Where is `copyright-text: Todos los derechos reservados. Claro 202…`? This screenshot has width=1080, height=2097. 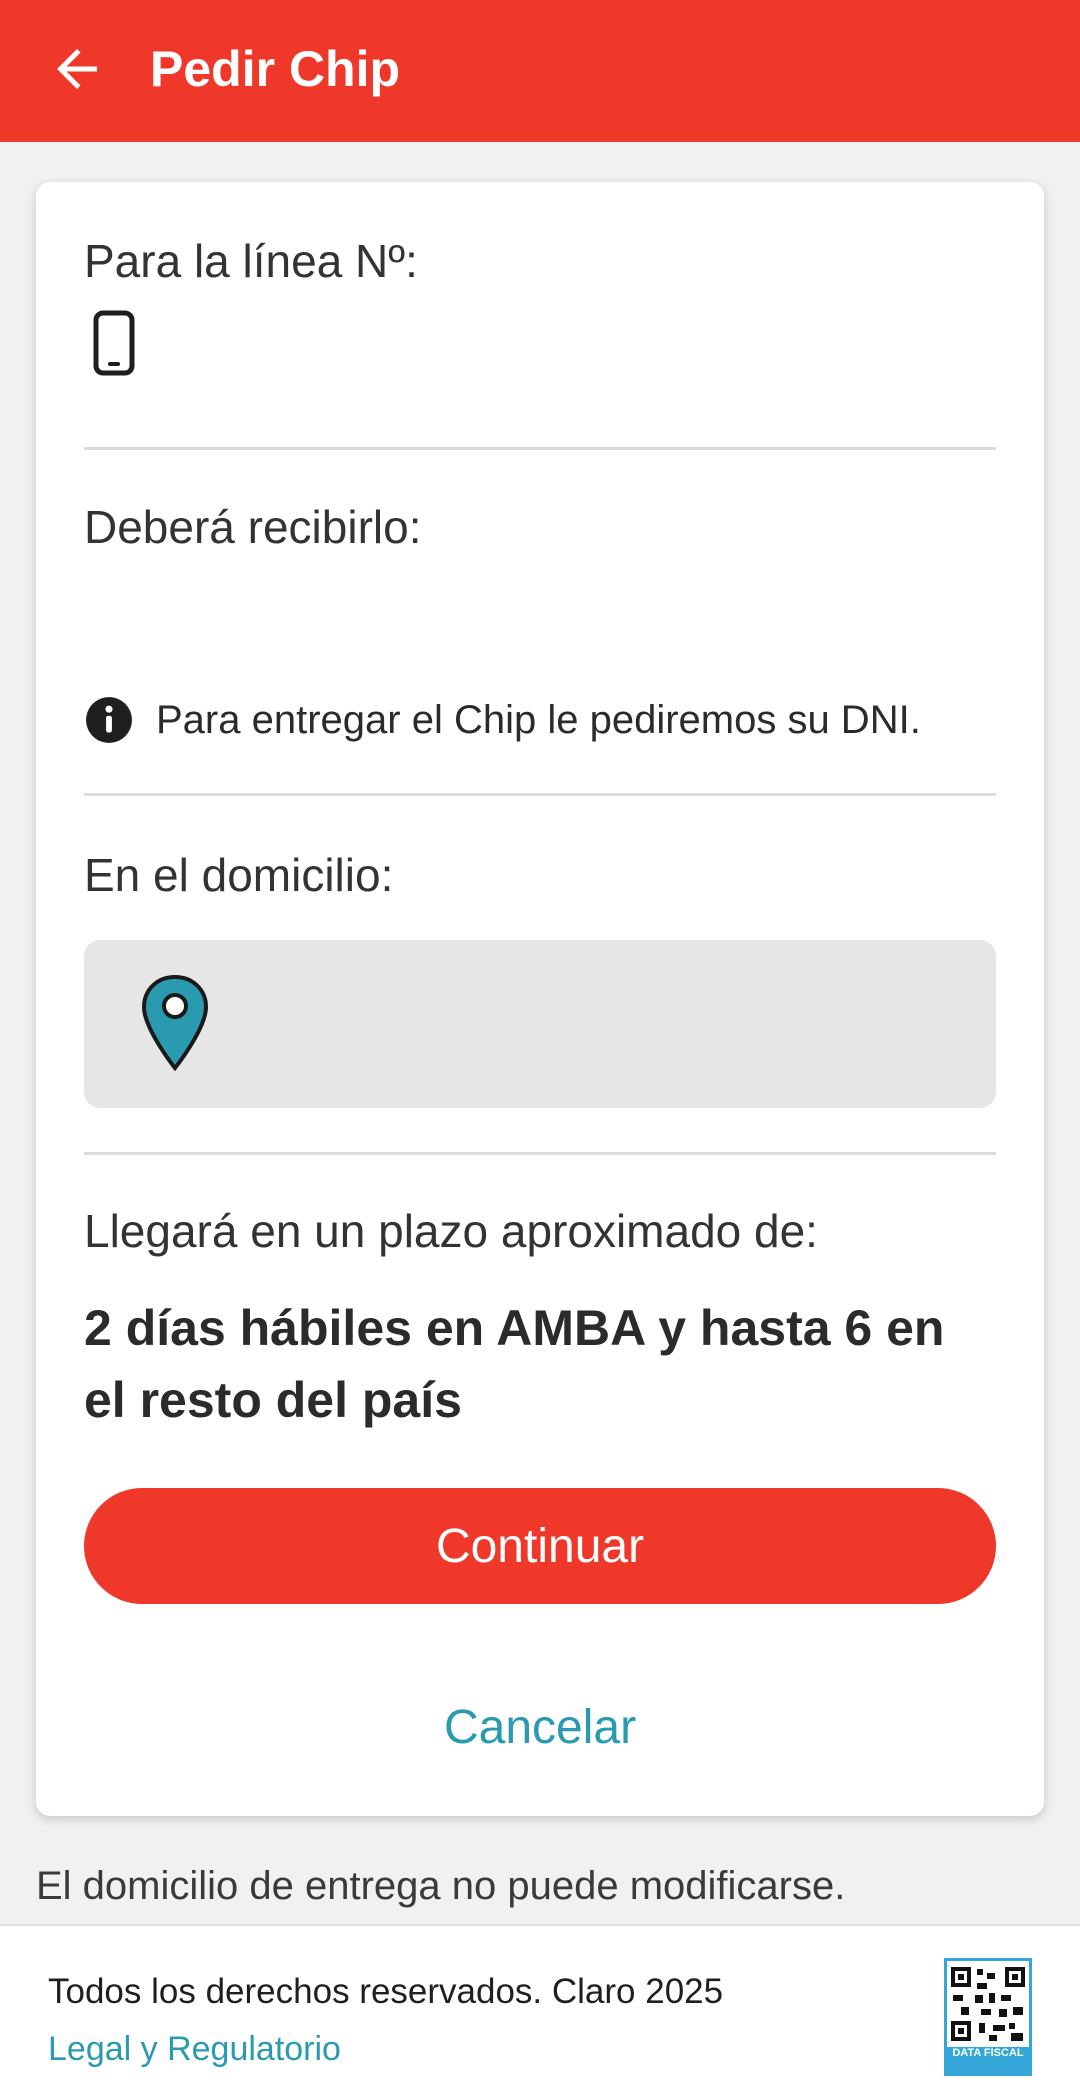
copyright-text: Todos los derechos reservados. Claro 202… is located at coordinates (386, 1991).